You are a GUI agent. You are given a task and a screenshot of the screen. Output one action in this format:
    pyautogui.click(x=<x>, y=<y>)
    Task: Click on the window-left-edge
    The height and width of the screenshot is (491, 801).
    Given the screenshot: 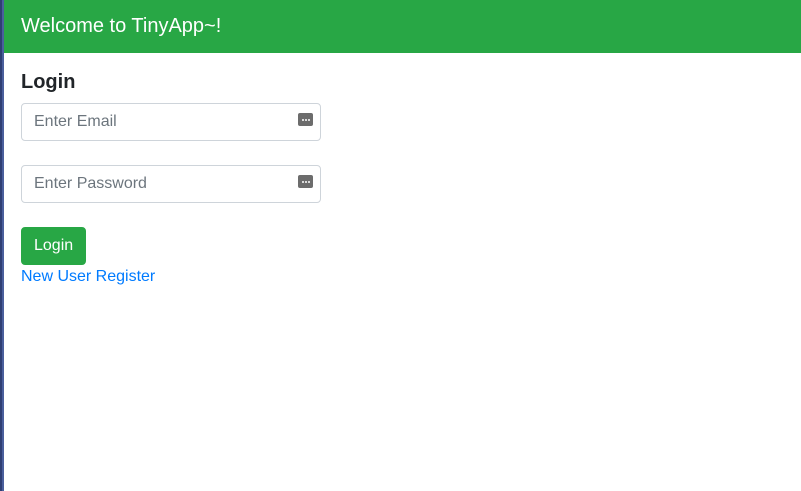 What is the action you would take?
    pyautogui.click(x=2, y=245)
    